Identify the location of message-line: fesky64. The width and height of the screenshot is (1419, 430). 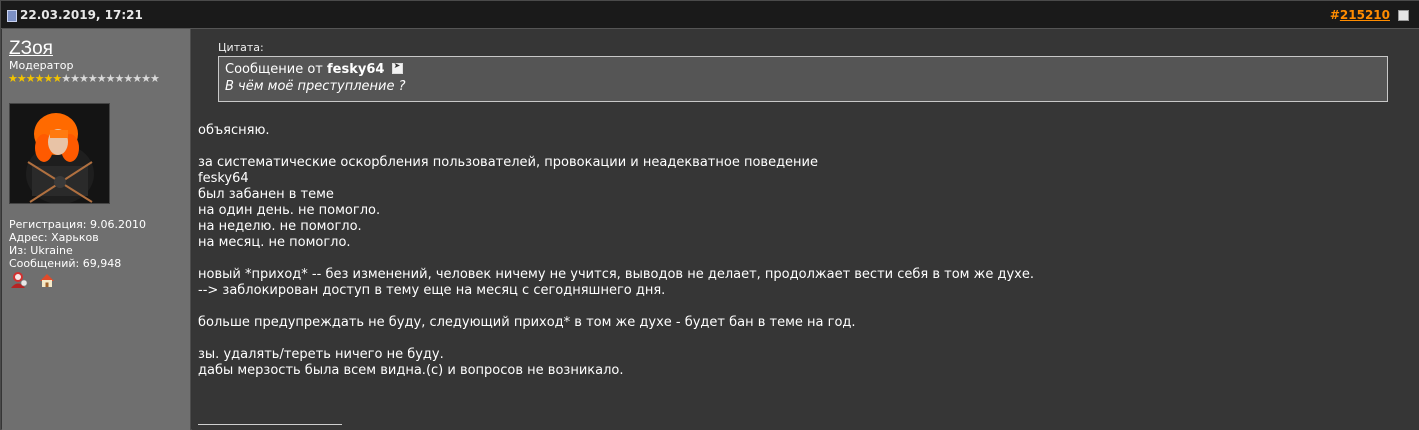
(223, 178).